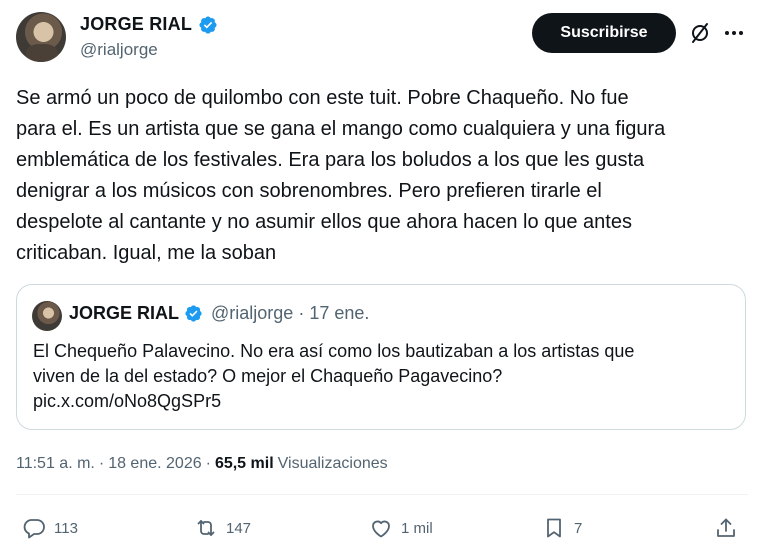 The height and width of the screenshot is (560, 760). Describe the element at coordinates (382, 494) in the screenshot. I see `divider` at that location.